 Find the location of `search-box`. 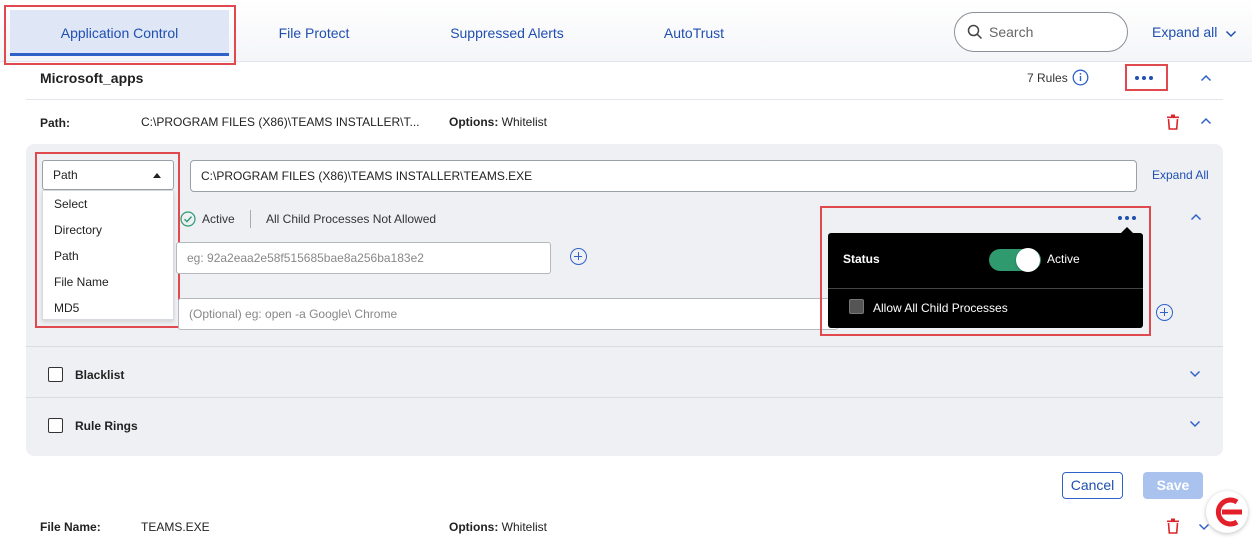

search-box is located at coordinates (1041, 32).